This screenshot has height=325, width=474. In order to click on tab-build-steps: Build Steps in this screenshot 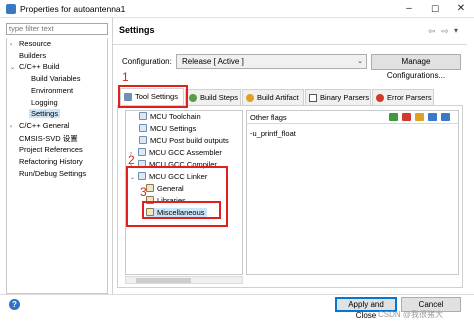, I will do `click(213, 97)`.